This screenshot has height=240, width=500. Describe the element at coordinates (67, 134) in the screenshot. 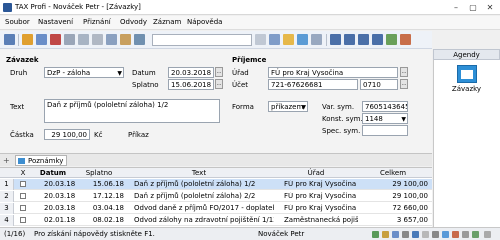

I see `castka-field: 29 100,00` at that location.